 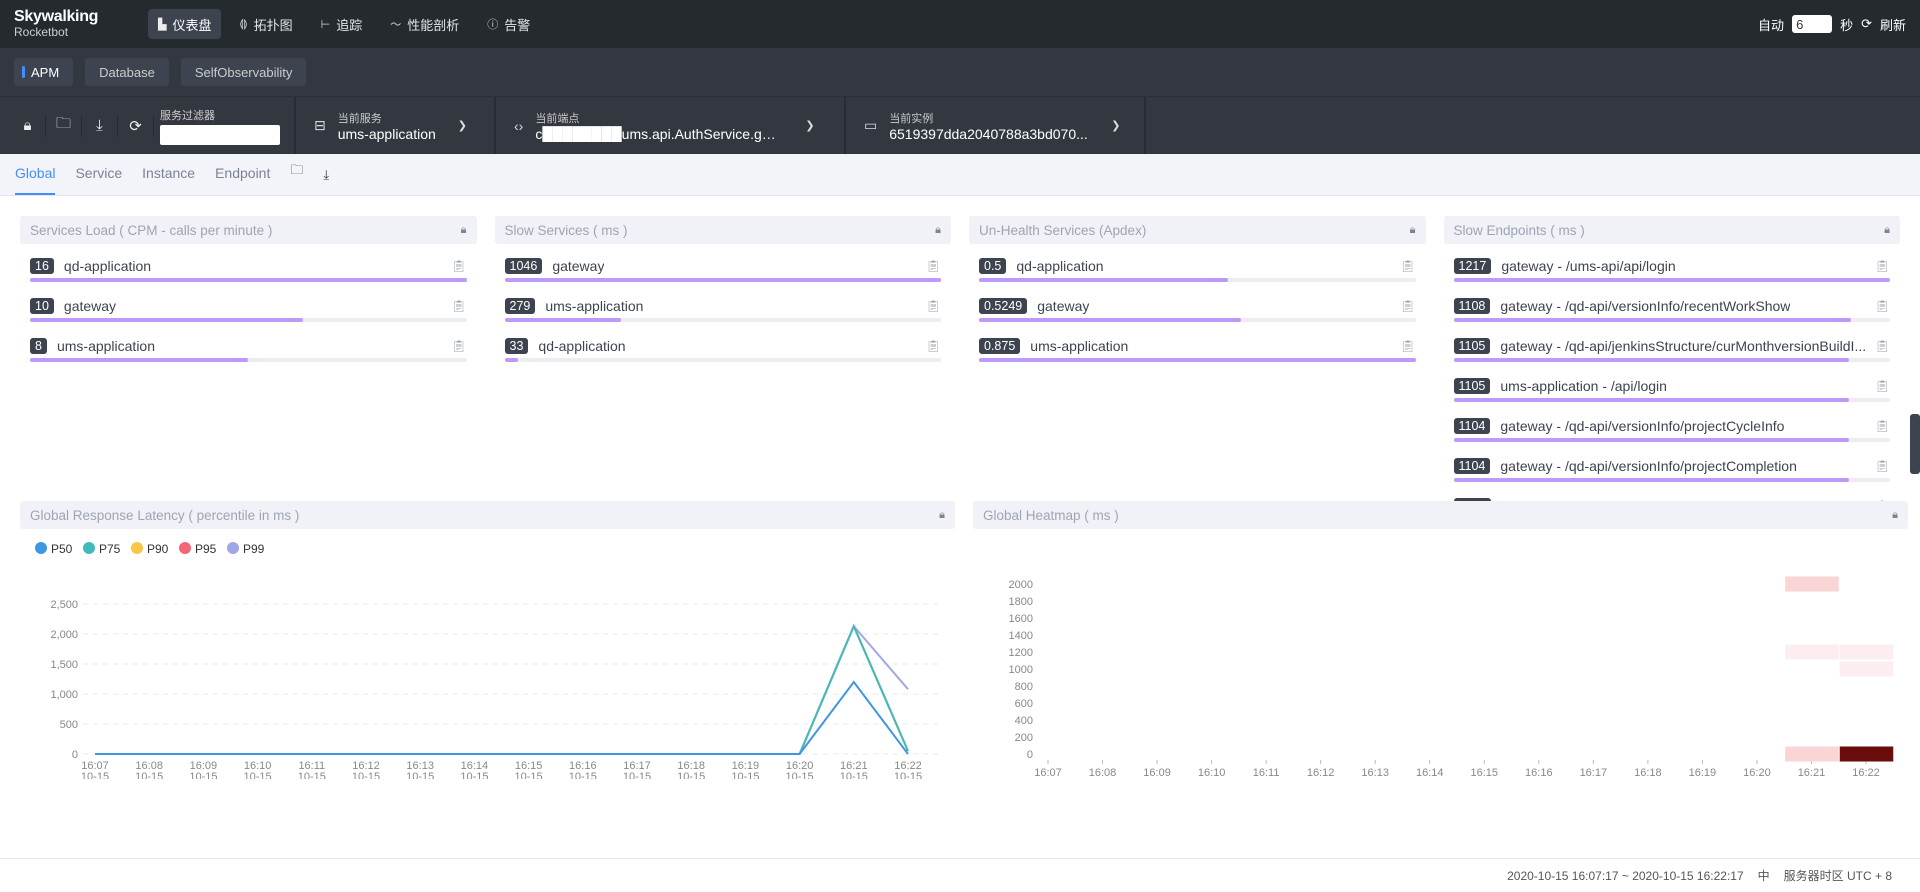 I want to click on refresh-icon: ⟳, so click(x=1866, y=24).